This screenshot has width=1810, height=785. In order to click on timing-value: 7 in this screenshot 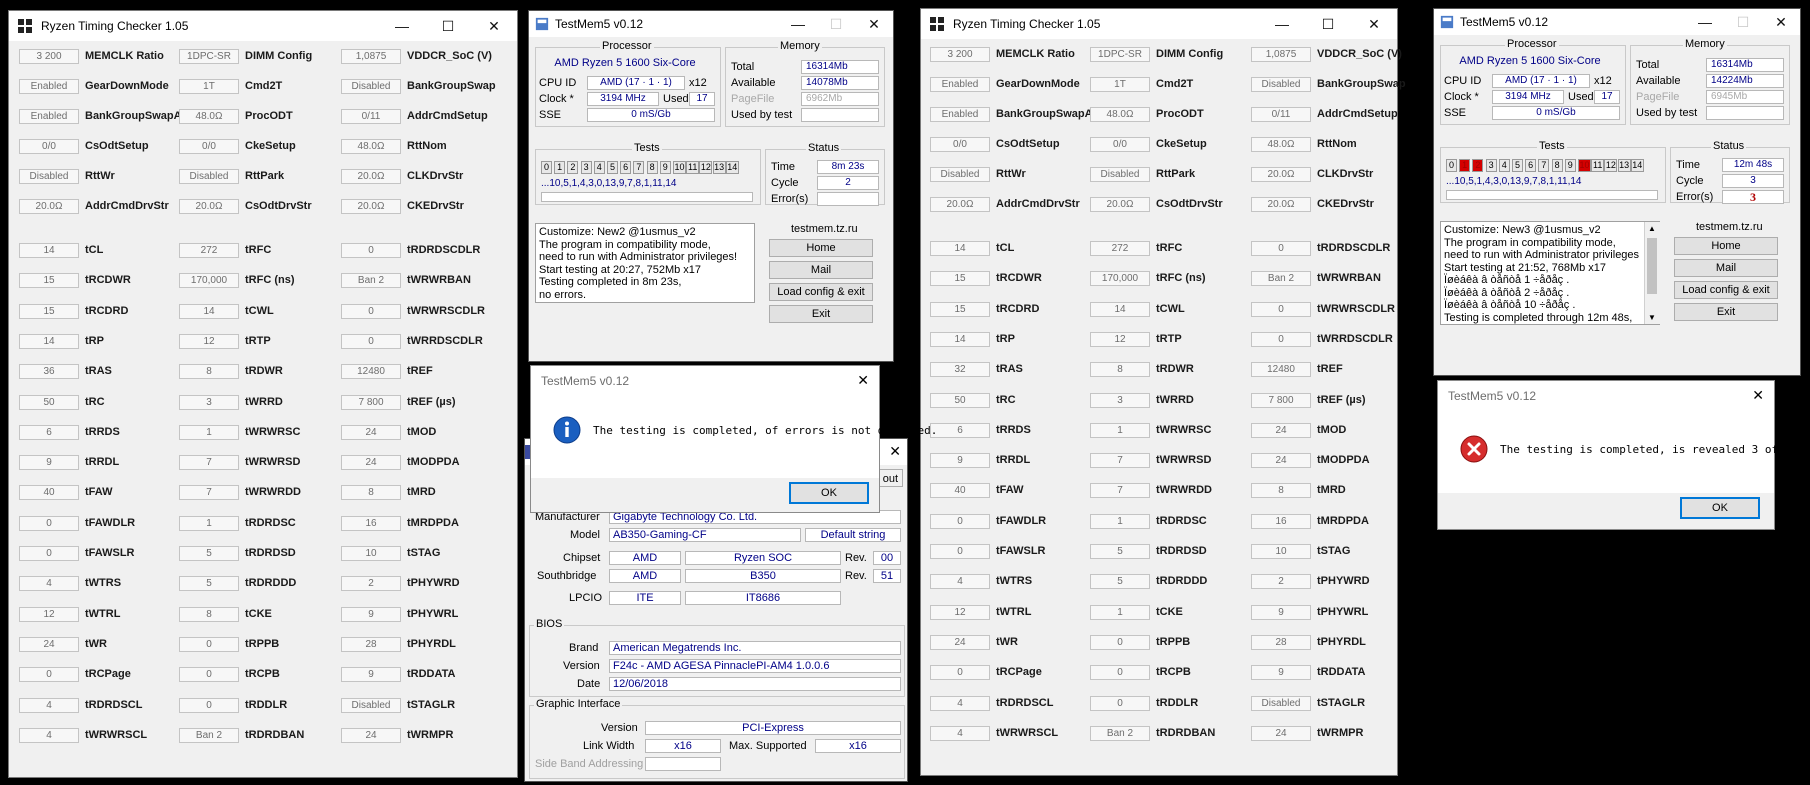, I will do `click(1120, 461)`.